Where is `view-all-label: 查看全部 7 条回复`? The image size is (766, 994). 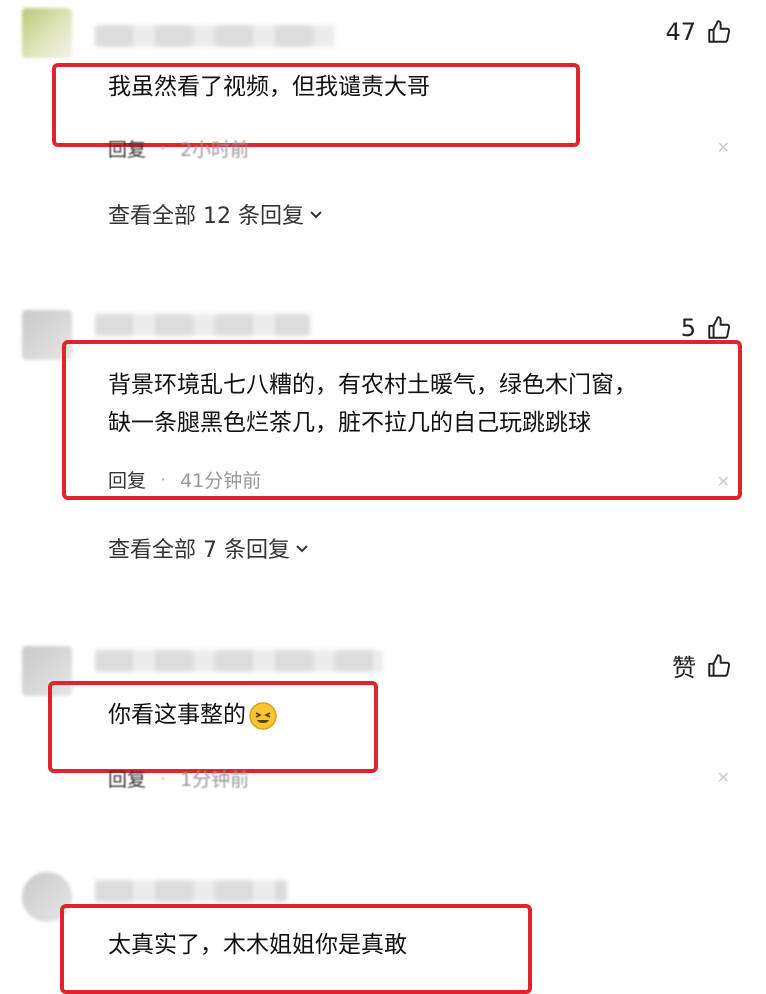 view-all-label: 查看全部 7 条回复 is located at coordinates (199, 550).